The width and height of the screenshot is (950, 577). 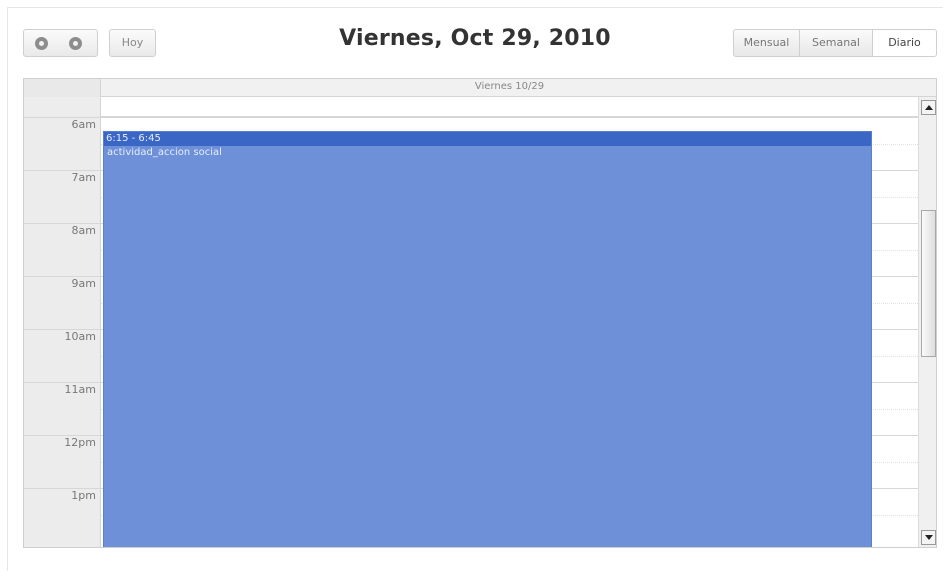 What do you see at coordinates (83, 495) in the screenshot?
I see `hour-label: 1pm` at bounding box center [83, 495].